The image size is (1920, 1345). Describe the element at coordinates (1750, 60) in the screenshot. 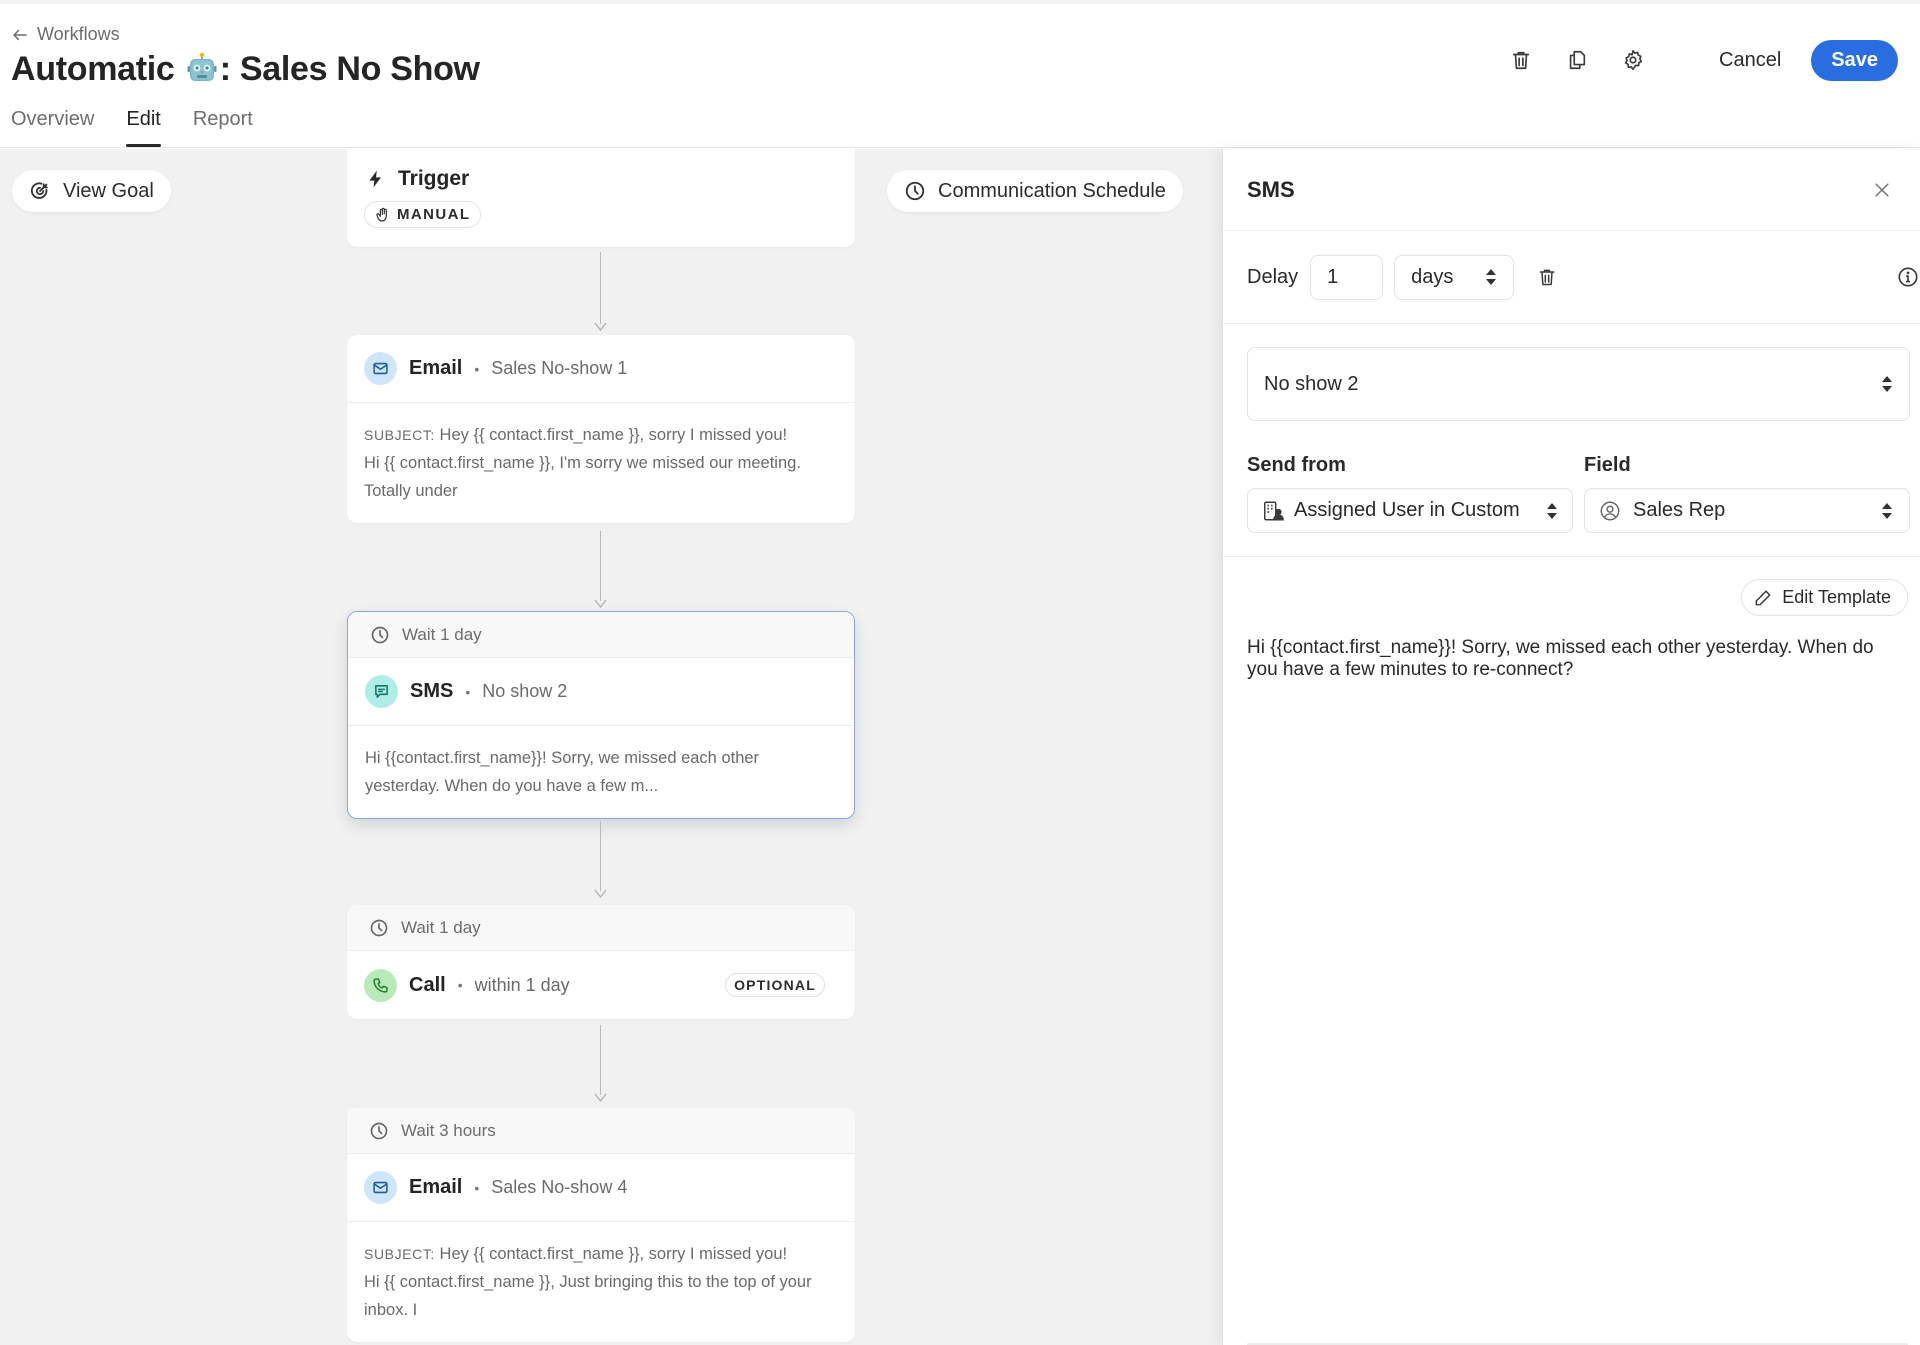

I see `cancel-button: Cancel` at that location.